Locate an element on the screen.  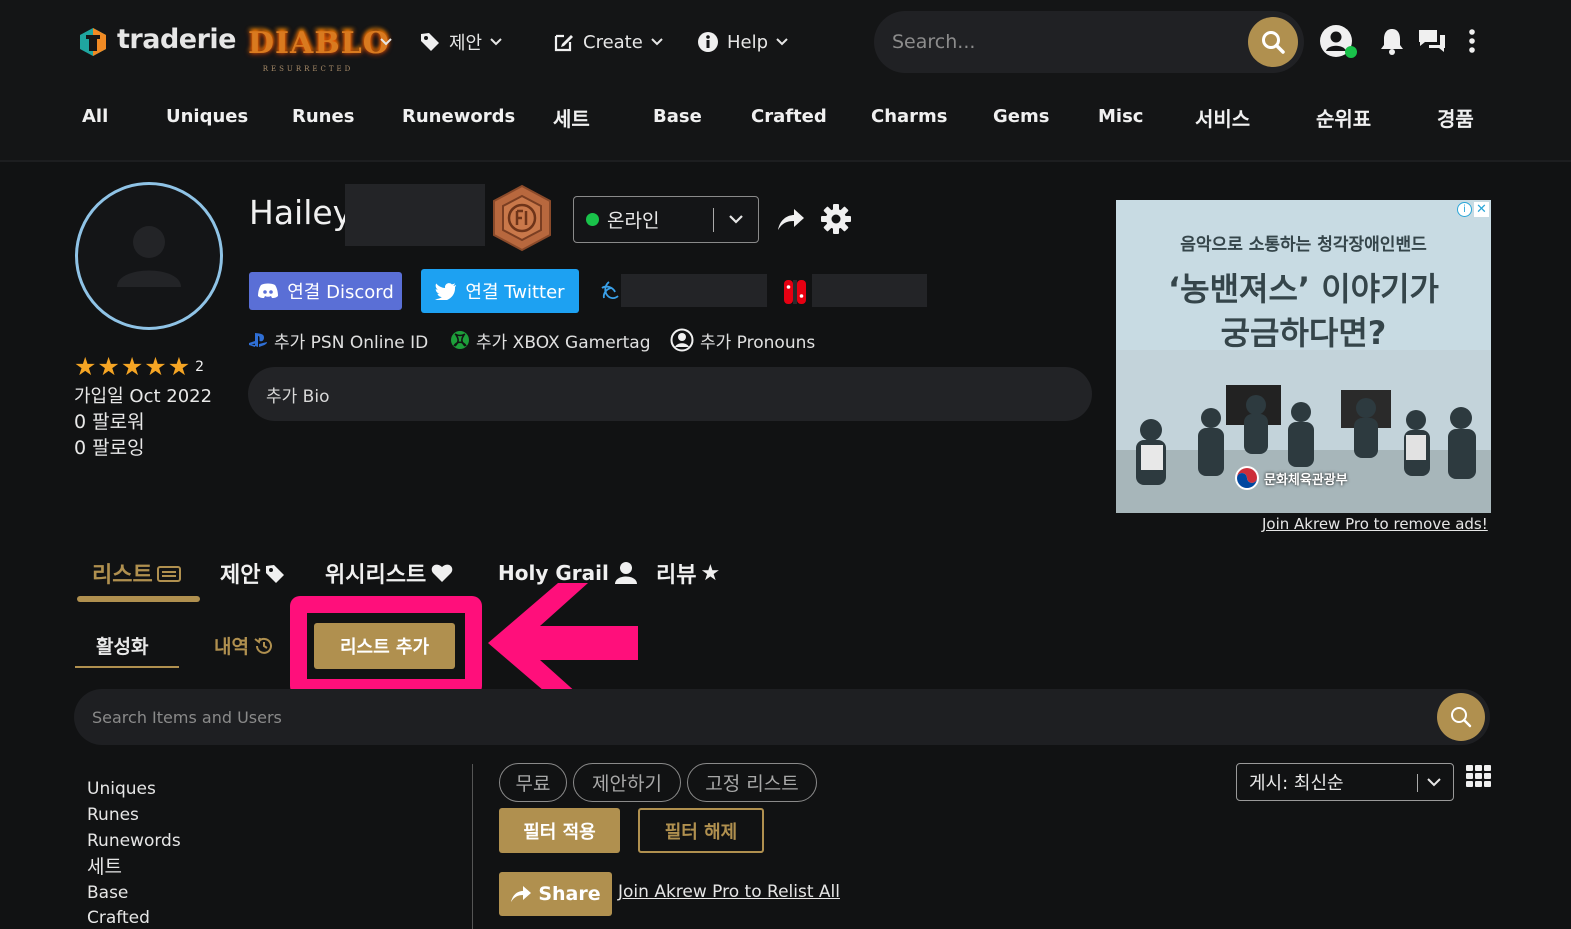
ad-line-3: 궁금하다면? is located at coordinates (1303, 333).